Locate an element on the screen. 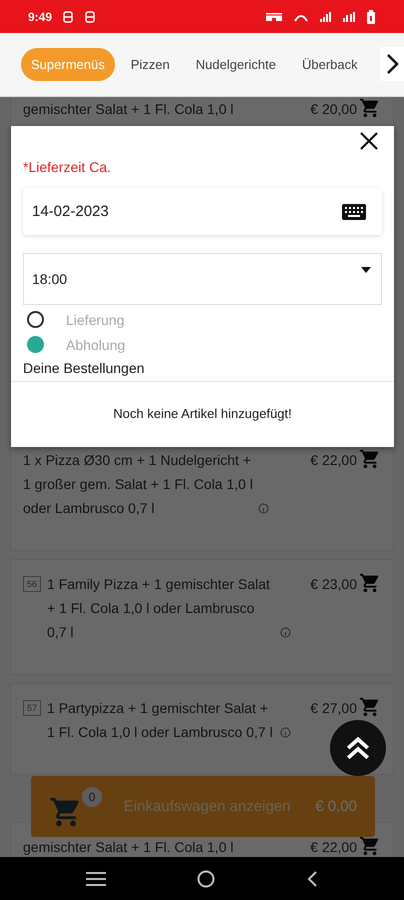  item-description: 1 Partypizza + 1 gemischter Salat + 1 Fl. Cola 1,0 l oder Lambrusco 0,7 l is located at coordinates (160, 720).